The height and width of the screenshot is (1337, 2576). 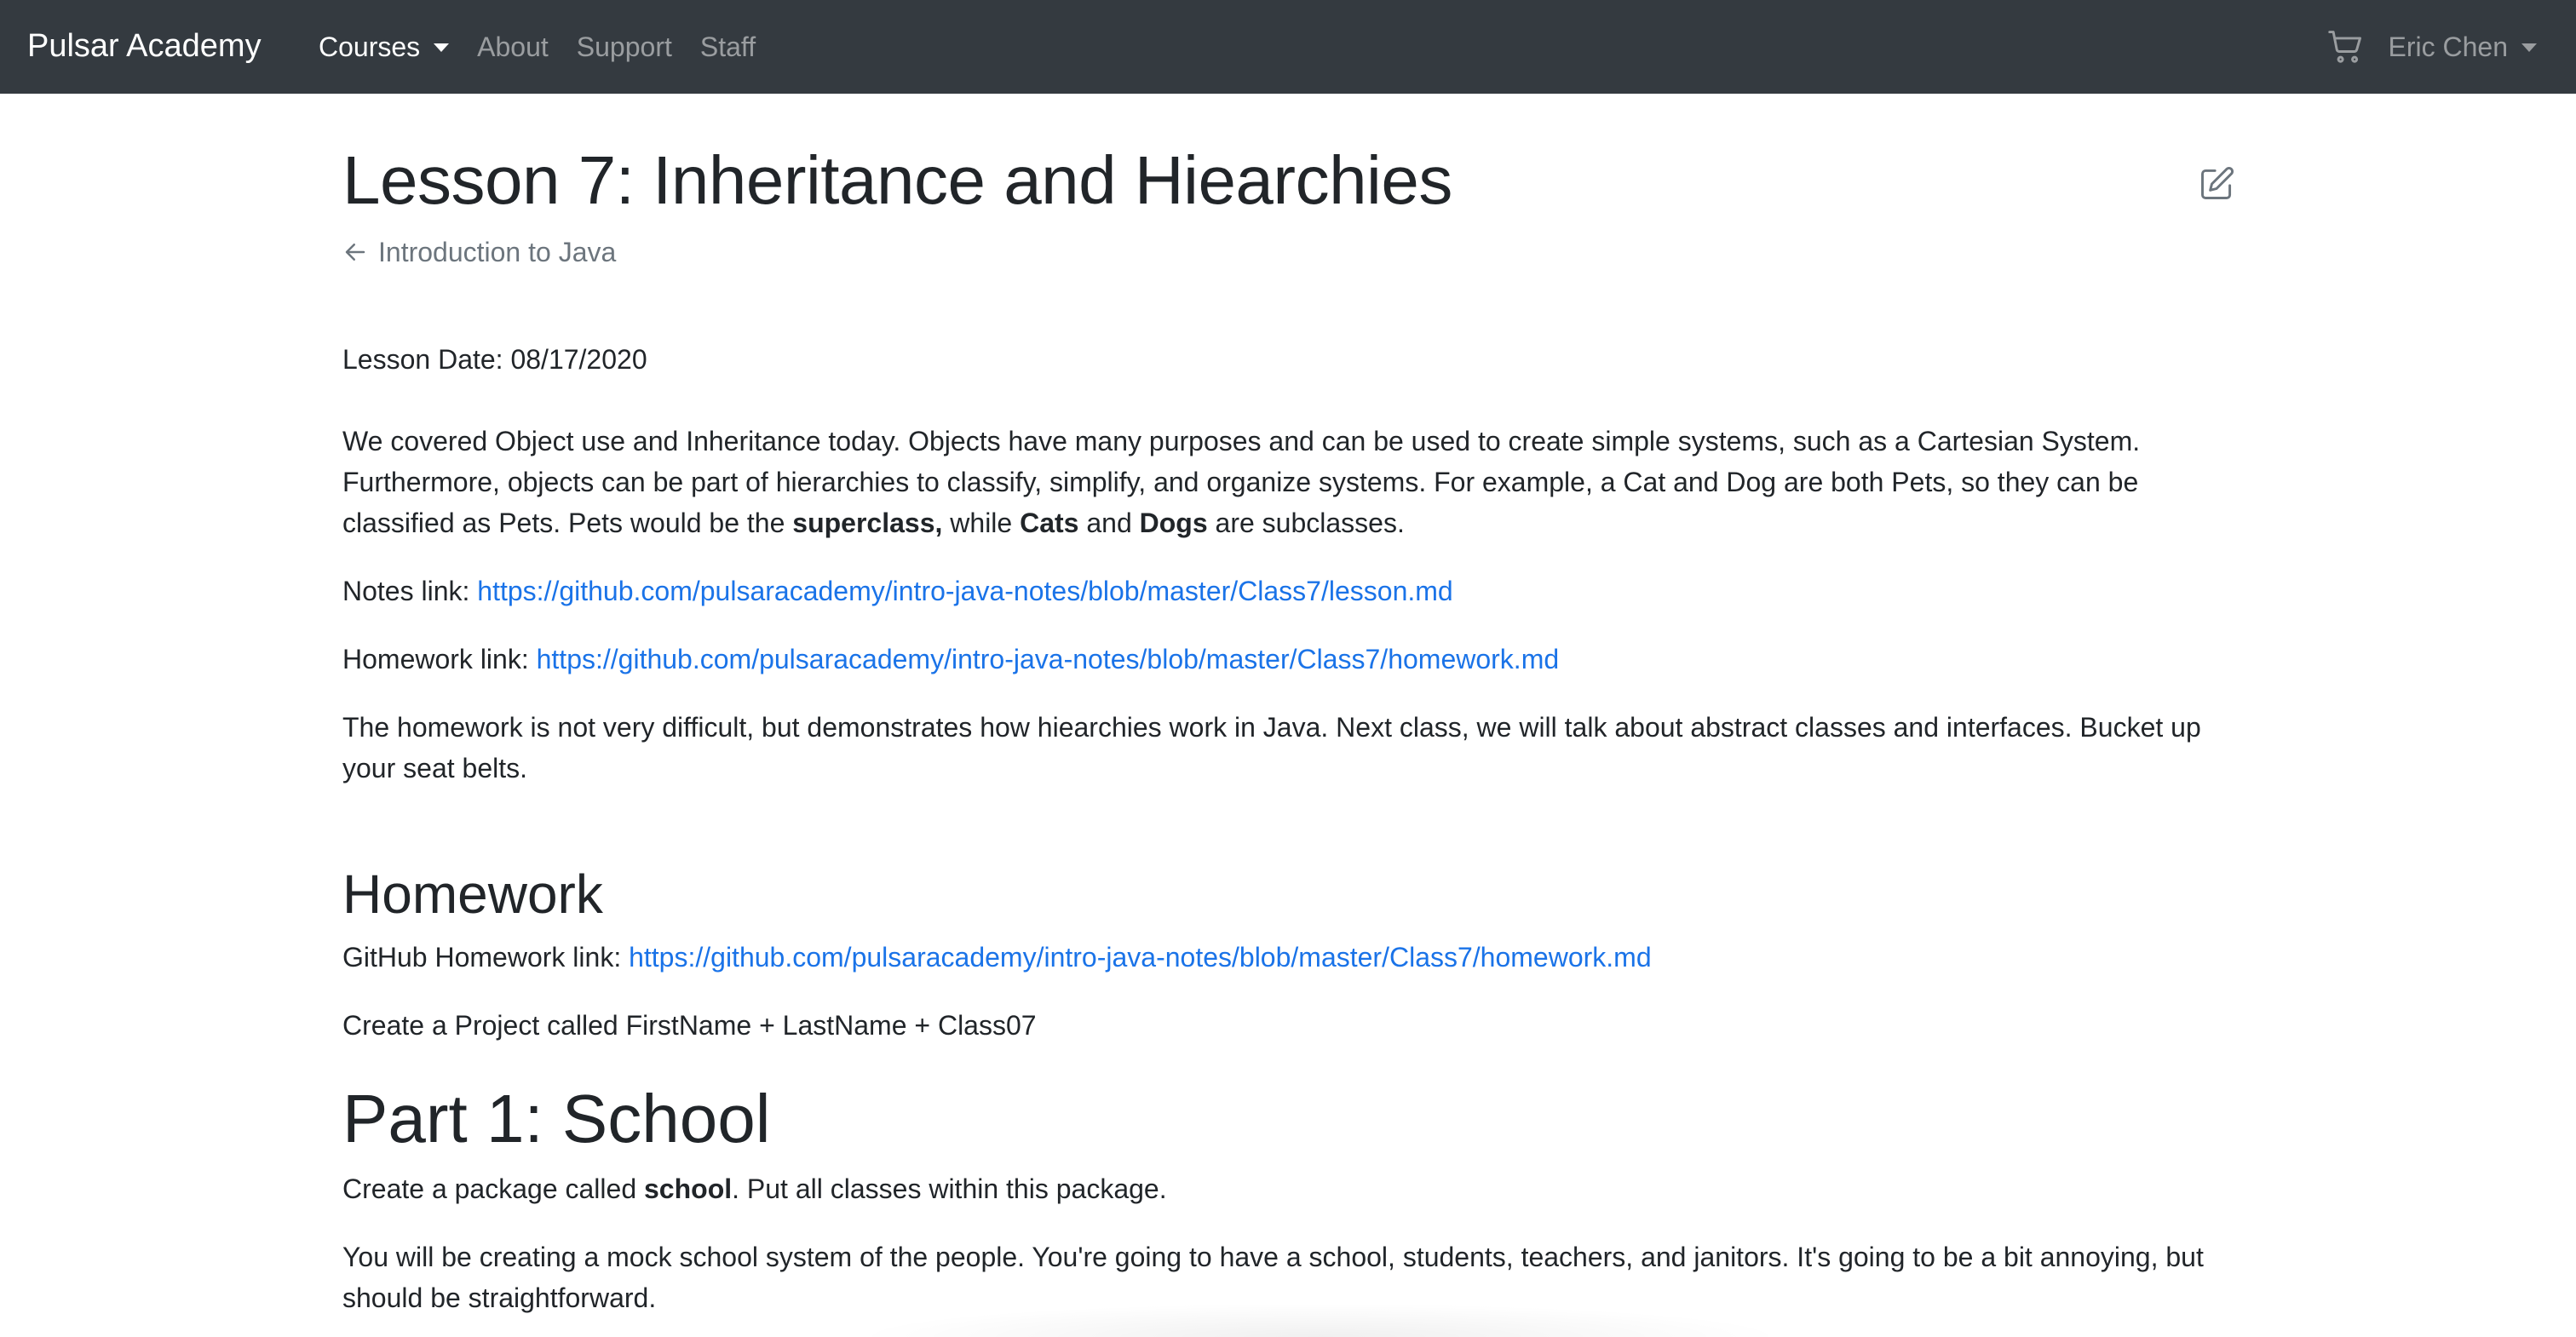 I want to click on summary-bold-superclass: superclass,, so click(x=868, y=523).